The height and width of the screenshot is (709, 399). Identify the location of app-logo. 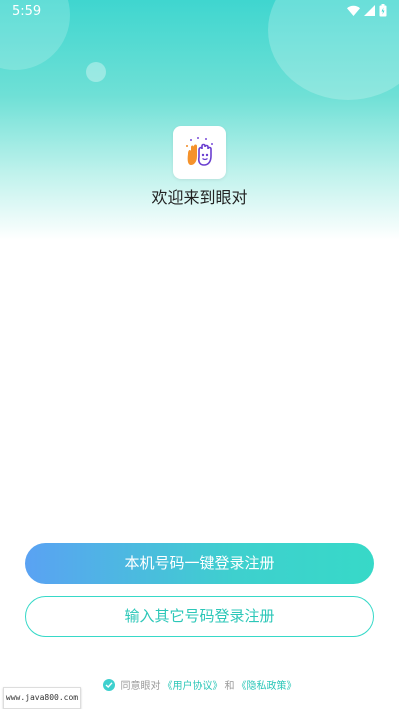
(199, 152).